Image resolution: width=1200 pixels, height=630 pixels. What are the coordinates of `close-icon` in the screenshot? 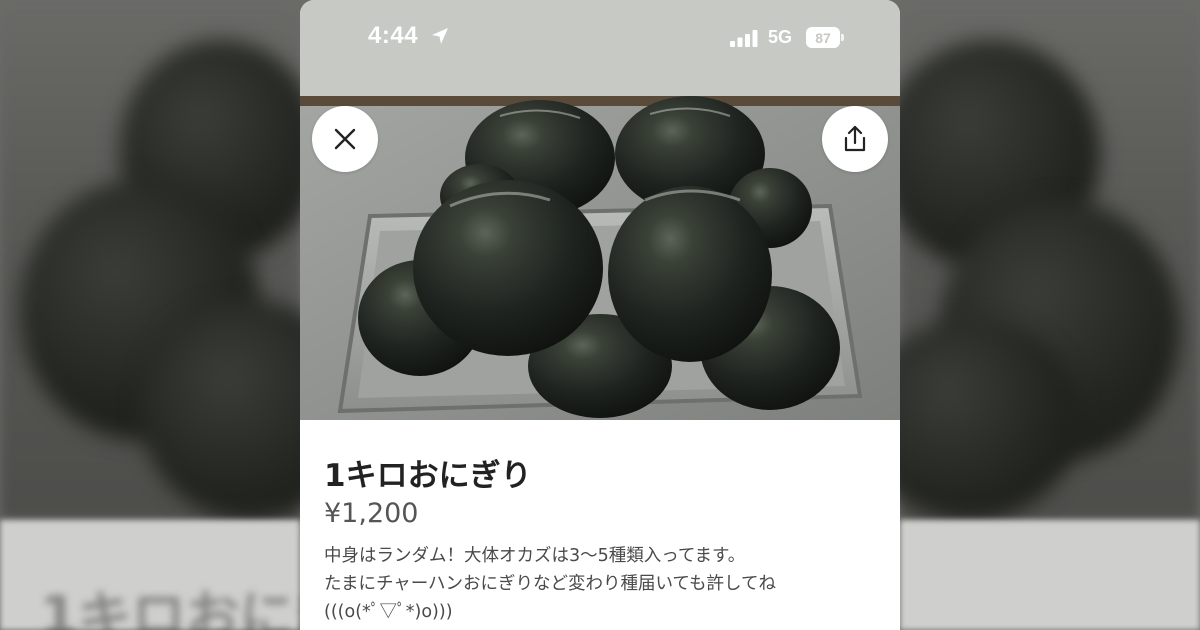 It's located at (345, 139).